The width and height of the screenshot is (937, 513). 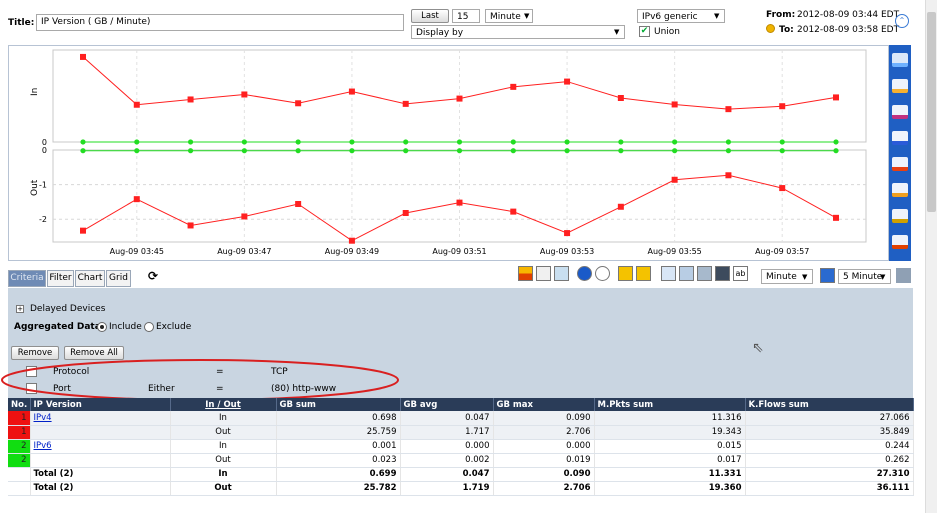 What do you see at coordinates (466, 16) in the screenshot?
I see `last-count-input: 15` at bounding box center [466, 16].